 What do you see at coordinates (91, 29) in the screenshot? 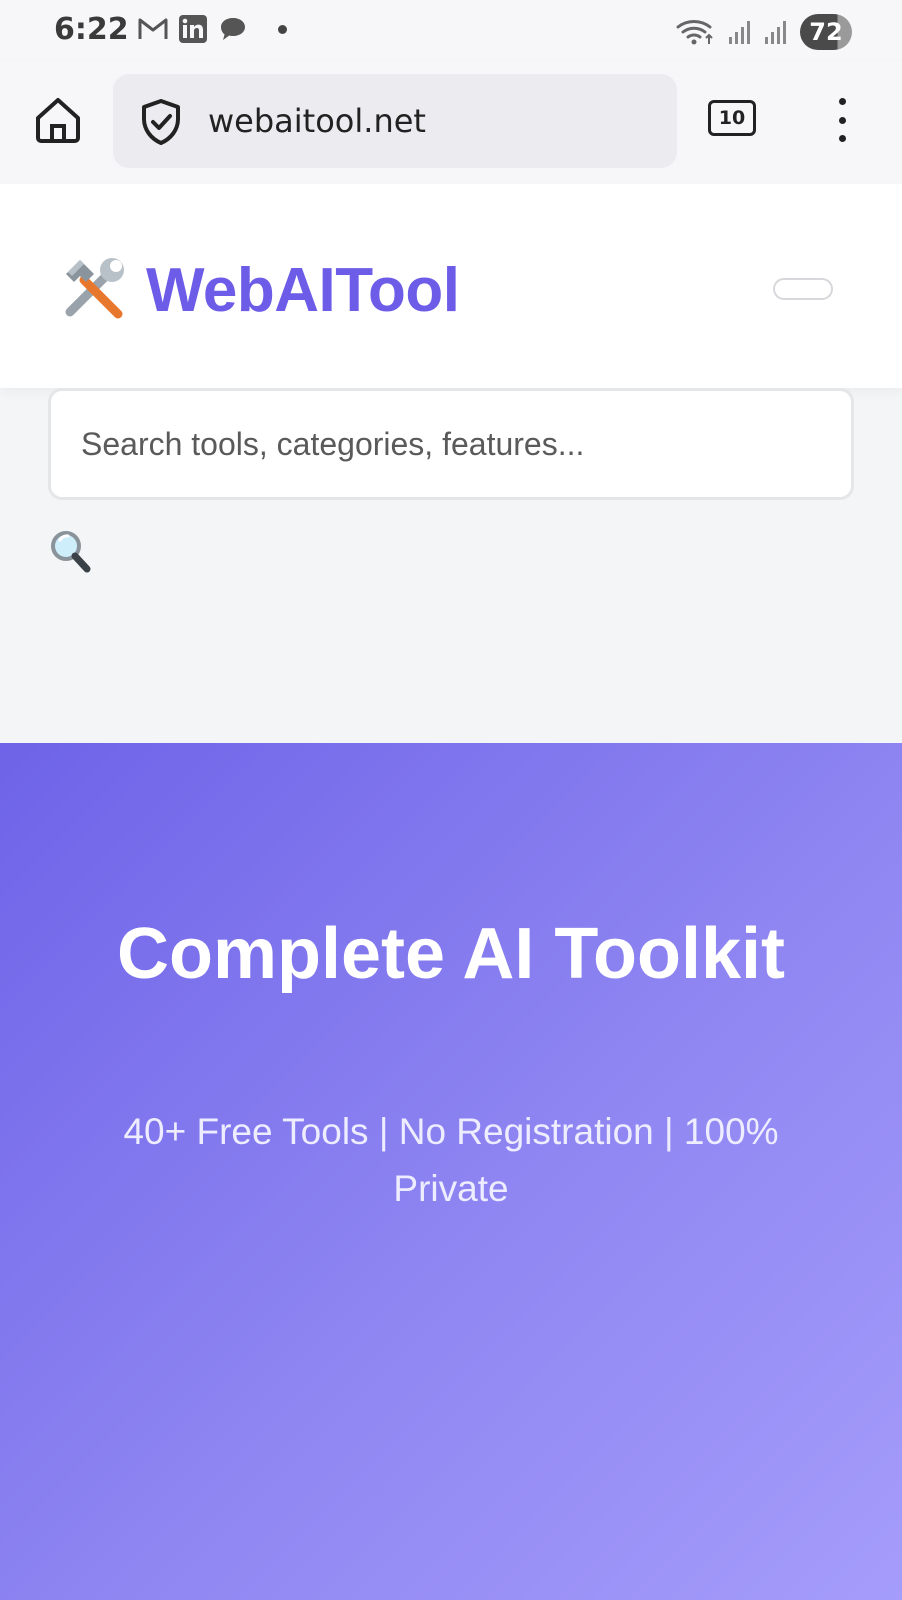
I see `status-time: 6:22` at bounding box center [91, 29].